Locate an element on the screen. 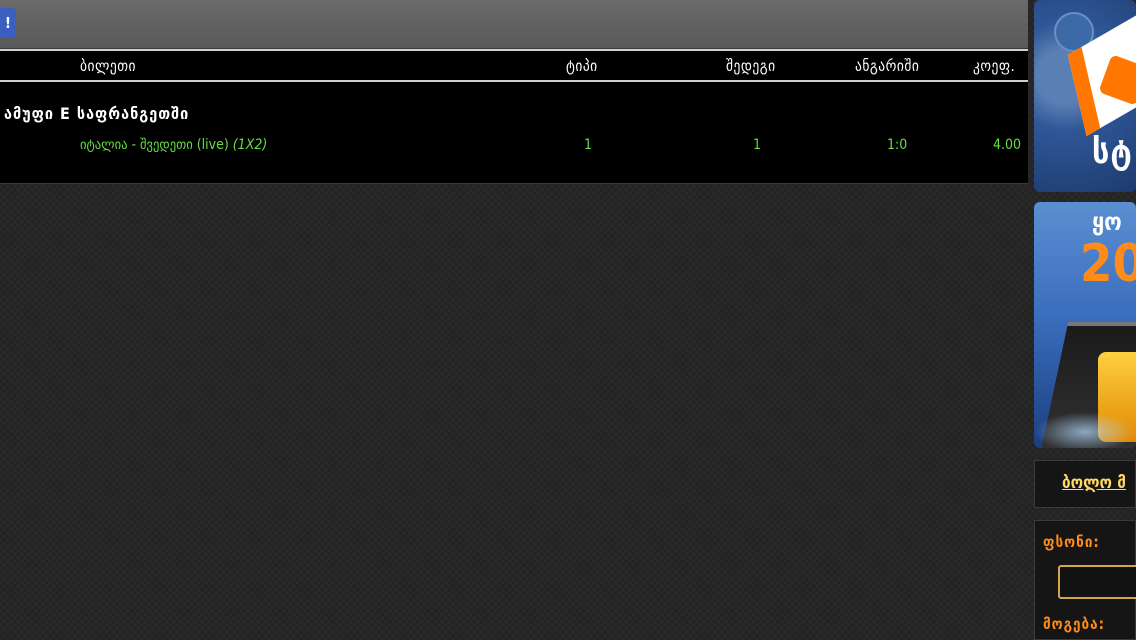  cell-score: 1:0 is located at coordinates (897, 145).